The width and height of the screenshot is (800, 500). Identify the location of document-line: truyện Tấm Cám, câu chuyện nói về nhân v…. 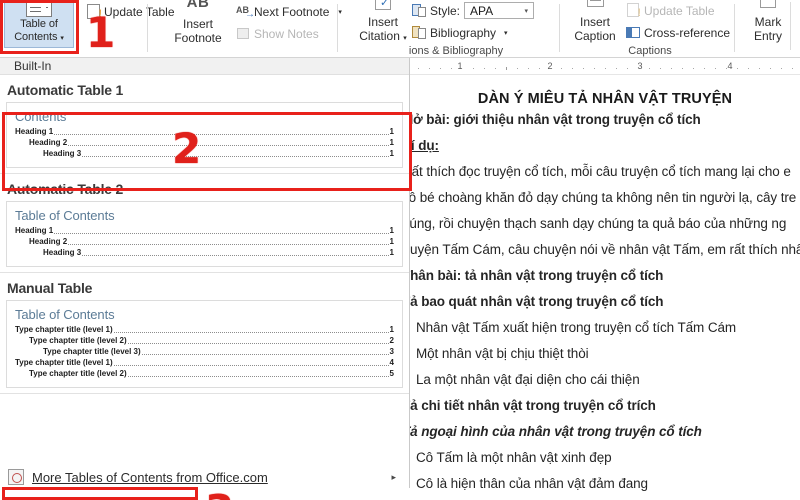
(605, 249).